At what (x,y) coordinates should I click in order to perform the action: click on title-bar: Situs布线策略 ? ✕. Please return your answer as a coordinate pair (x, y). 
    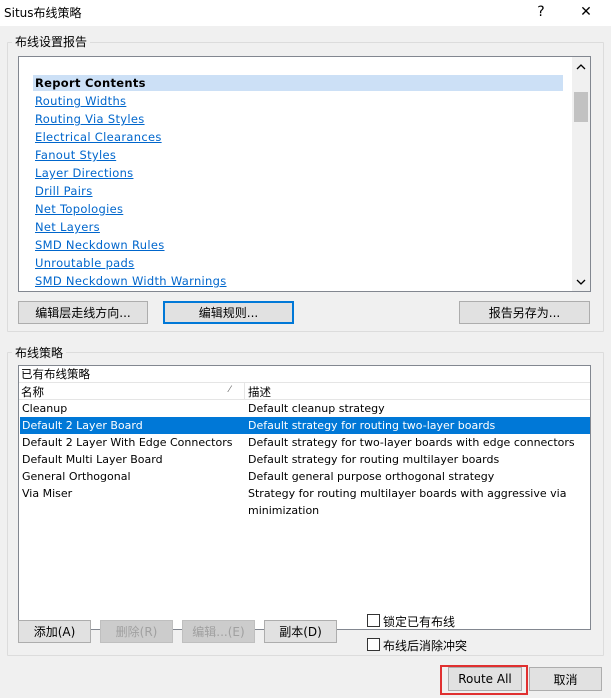
    Looking at the image, I should click on (305, 13).